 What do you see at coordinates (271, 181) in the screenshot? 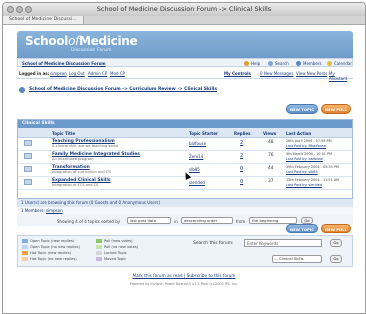
I see `topic-views: 37` at bounding box center [271, 181].